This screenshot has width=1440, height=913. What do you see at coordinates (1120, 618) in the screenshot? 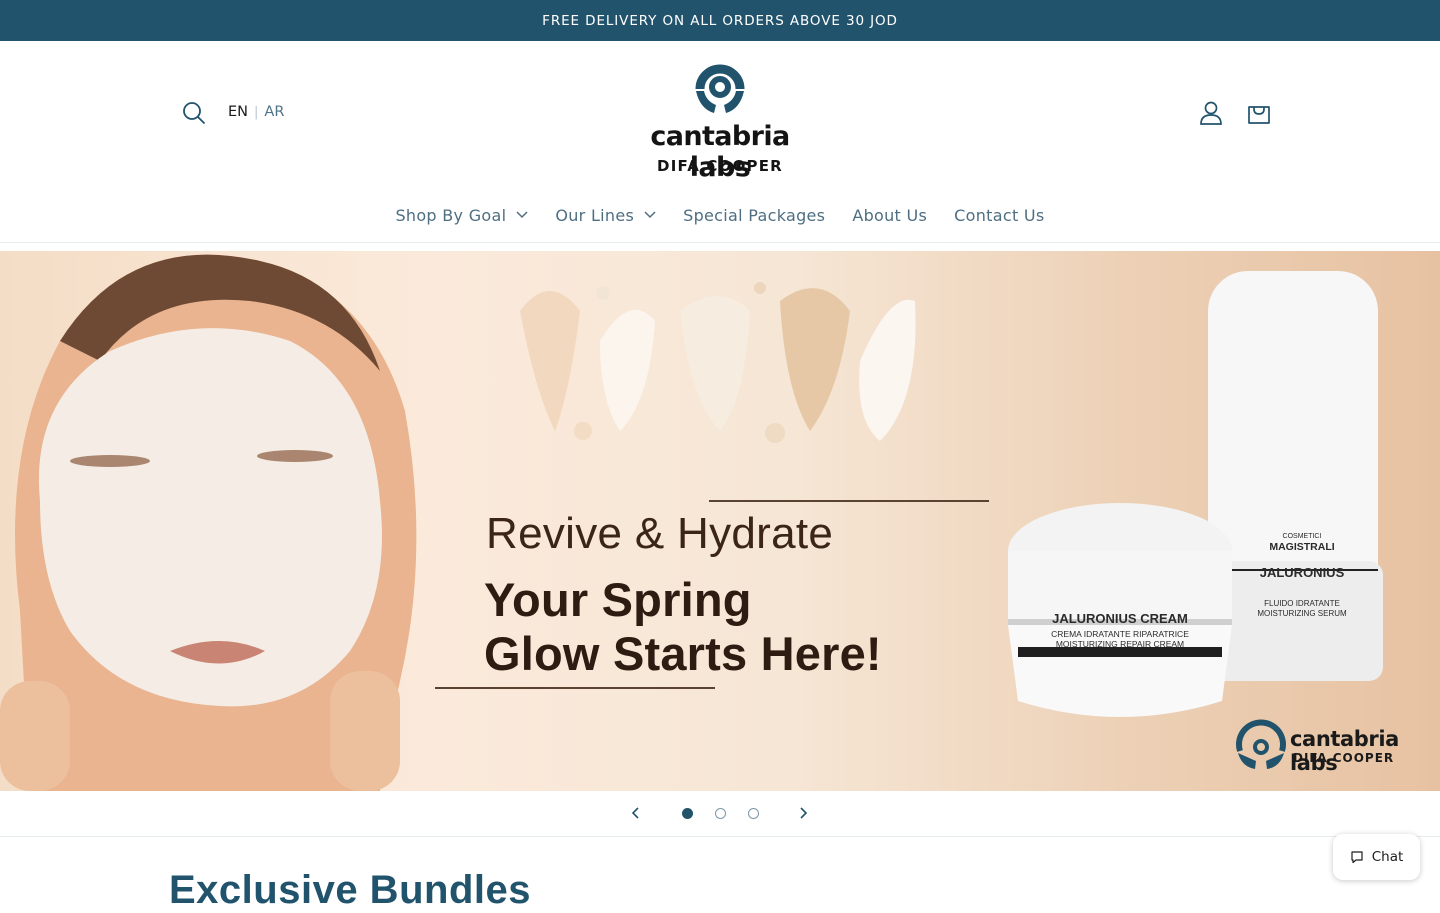
I see `jar-product-name: JALURONIUS CREAM` at bounding box center [1120, 618].